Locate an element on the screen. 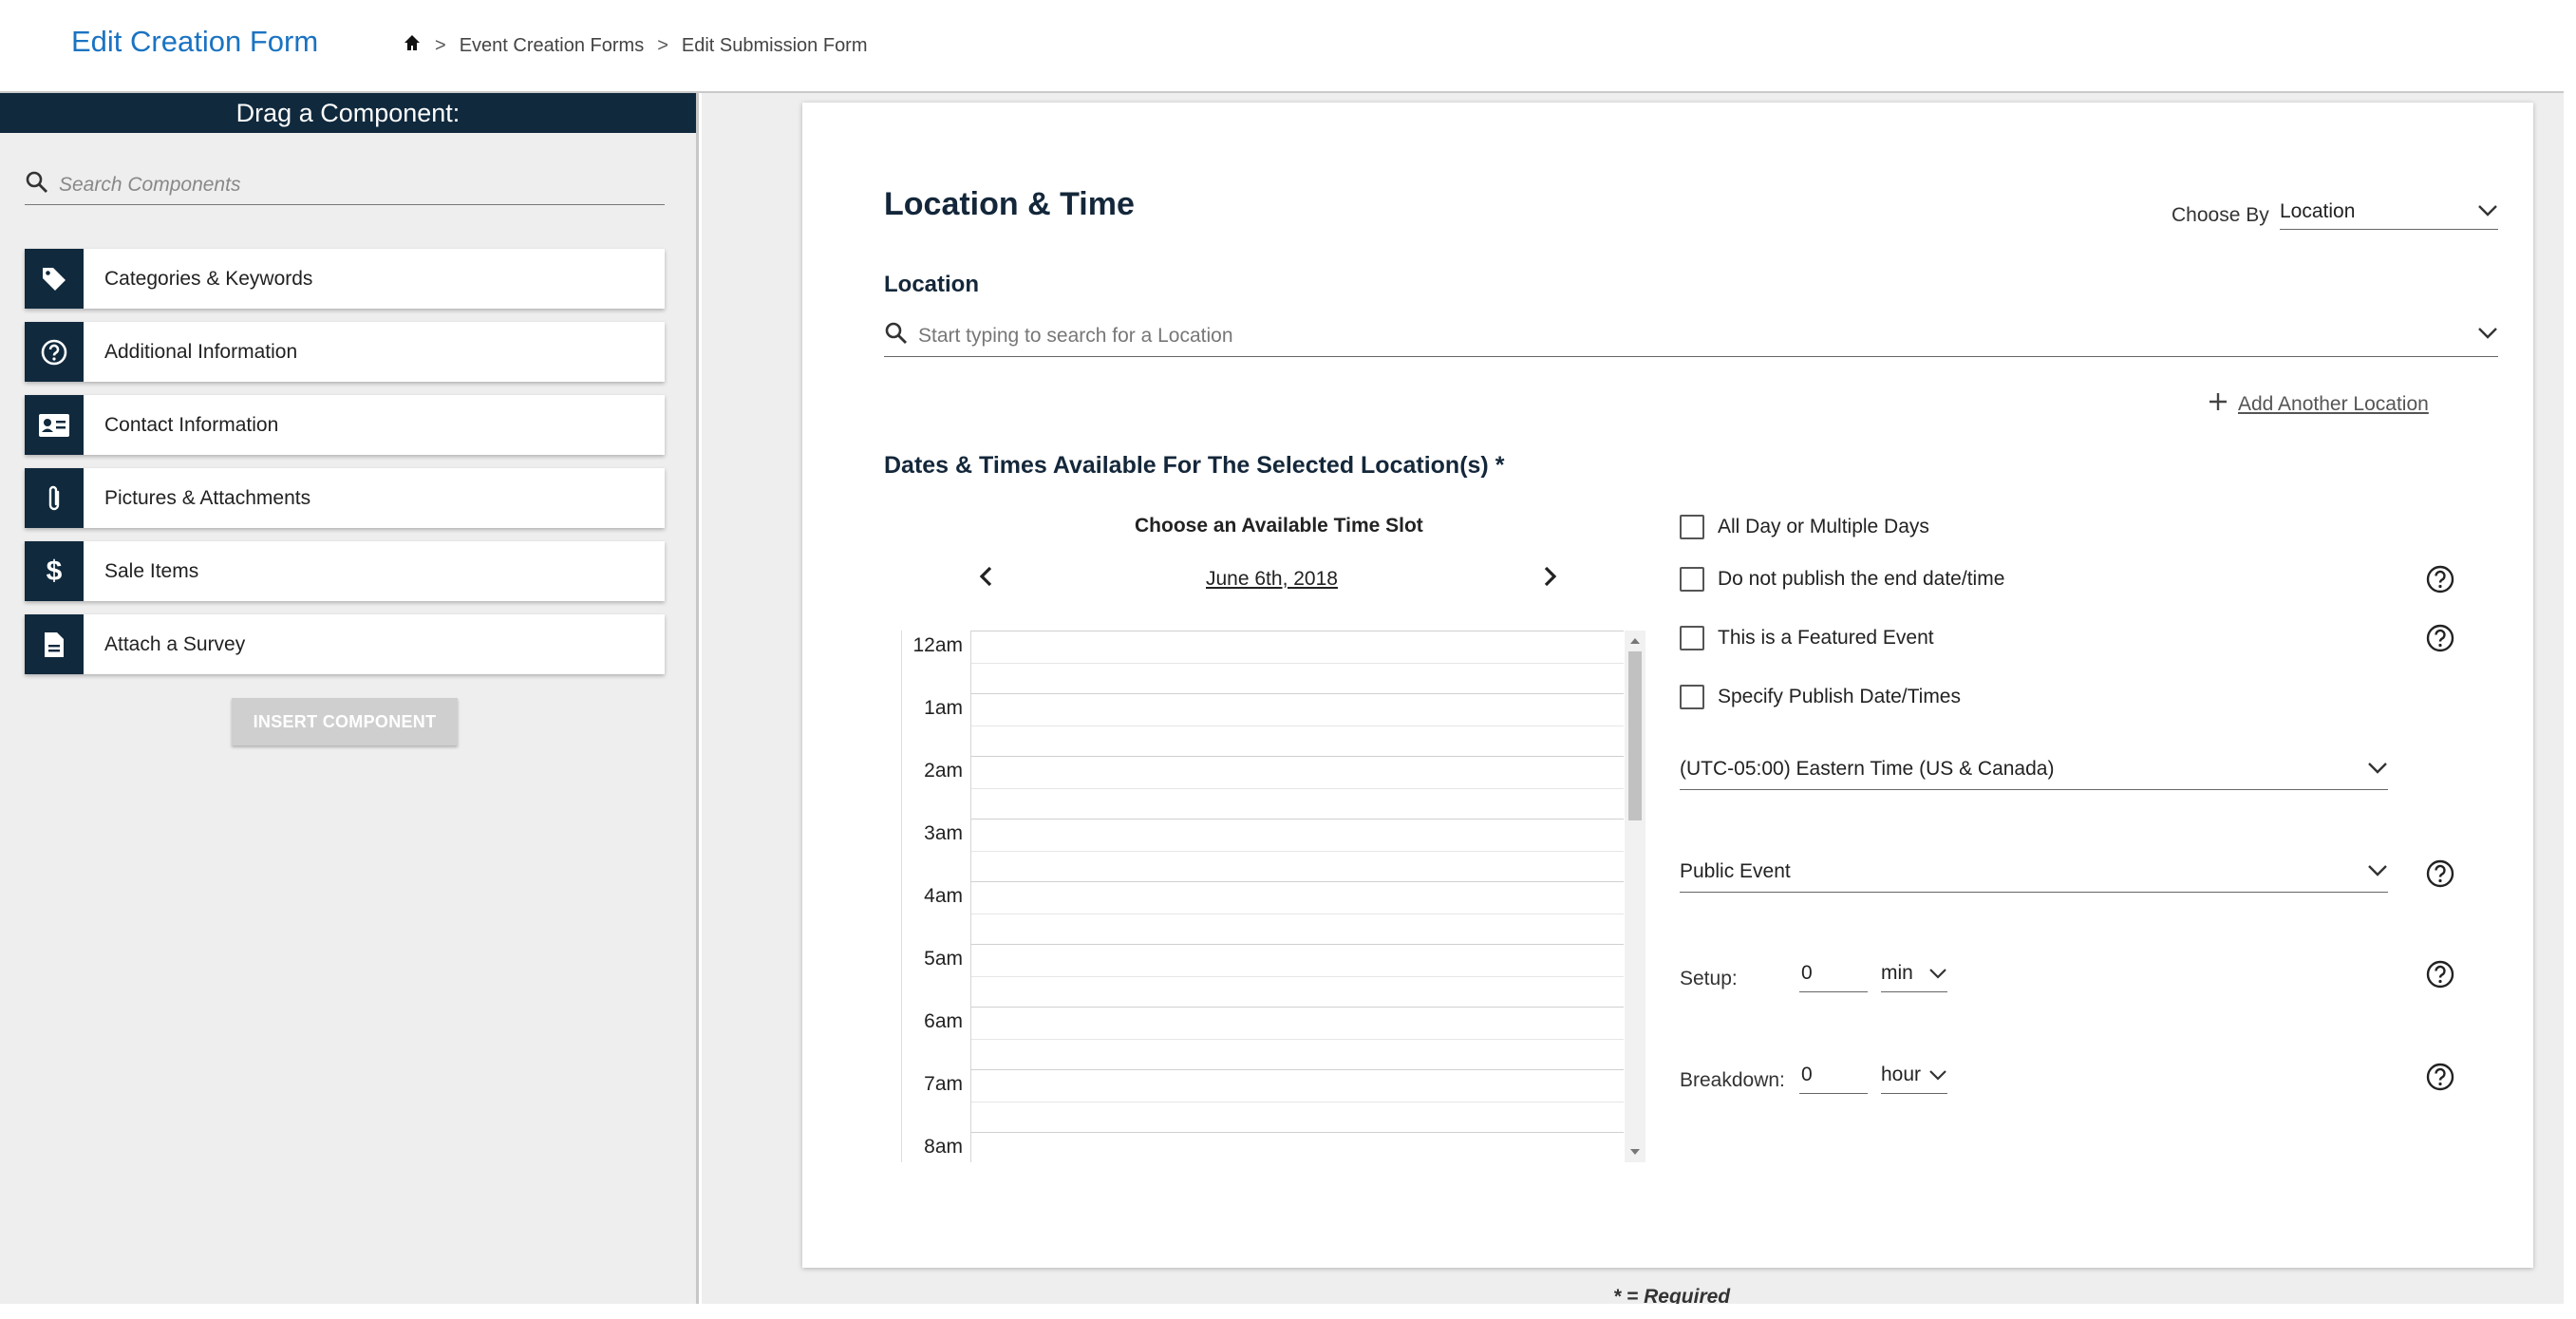 The height and width of the screenshot is (1319, 2576). breakdown-label: Breakdown: is located at coordinates (1732, 1080).